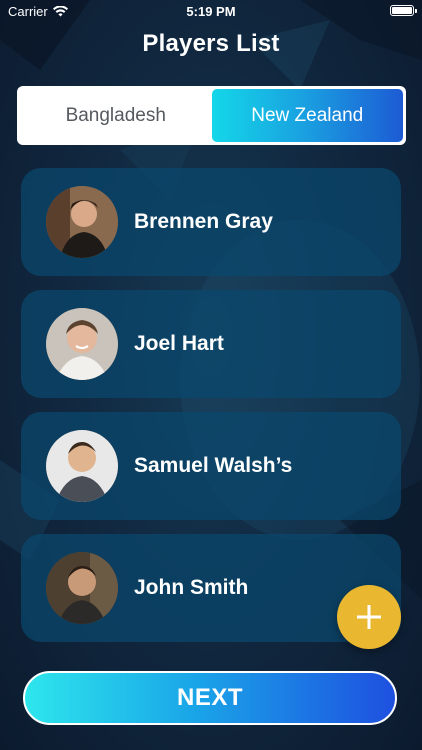  I want to click on player-name: Joel Hart, so click(179, 343).